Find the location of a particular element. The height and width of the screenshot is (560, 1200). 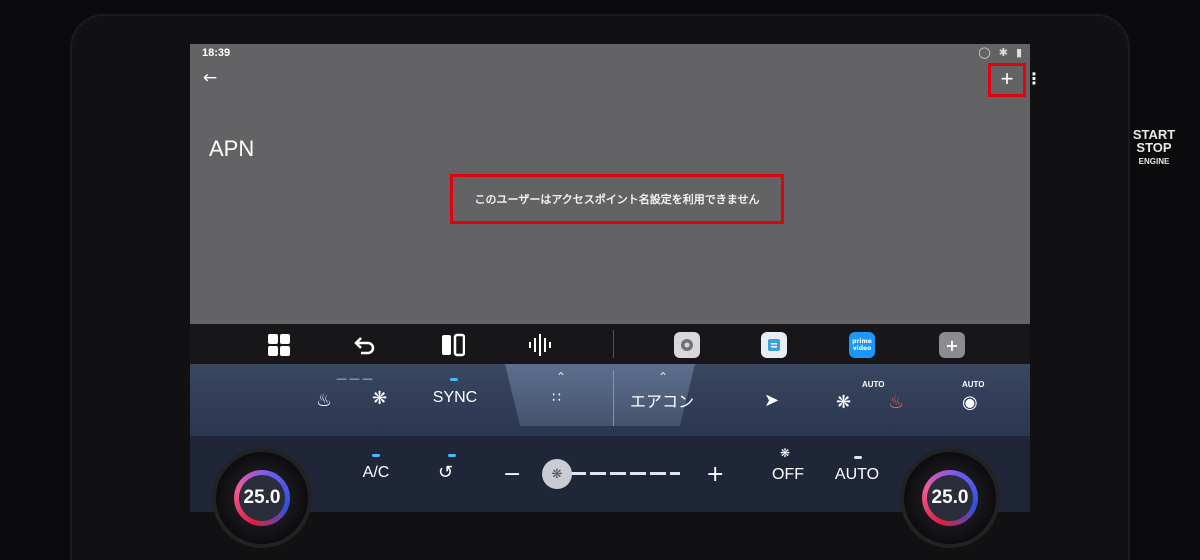

voice-wave-icon is located at coordinates (540, 345).